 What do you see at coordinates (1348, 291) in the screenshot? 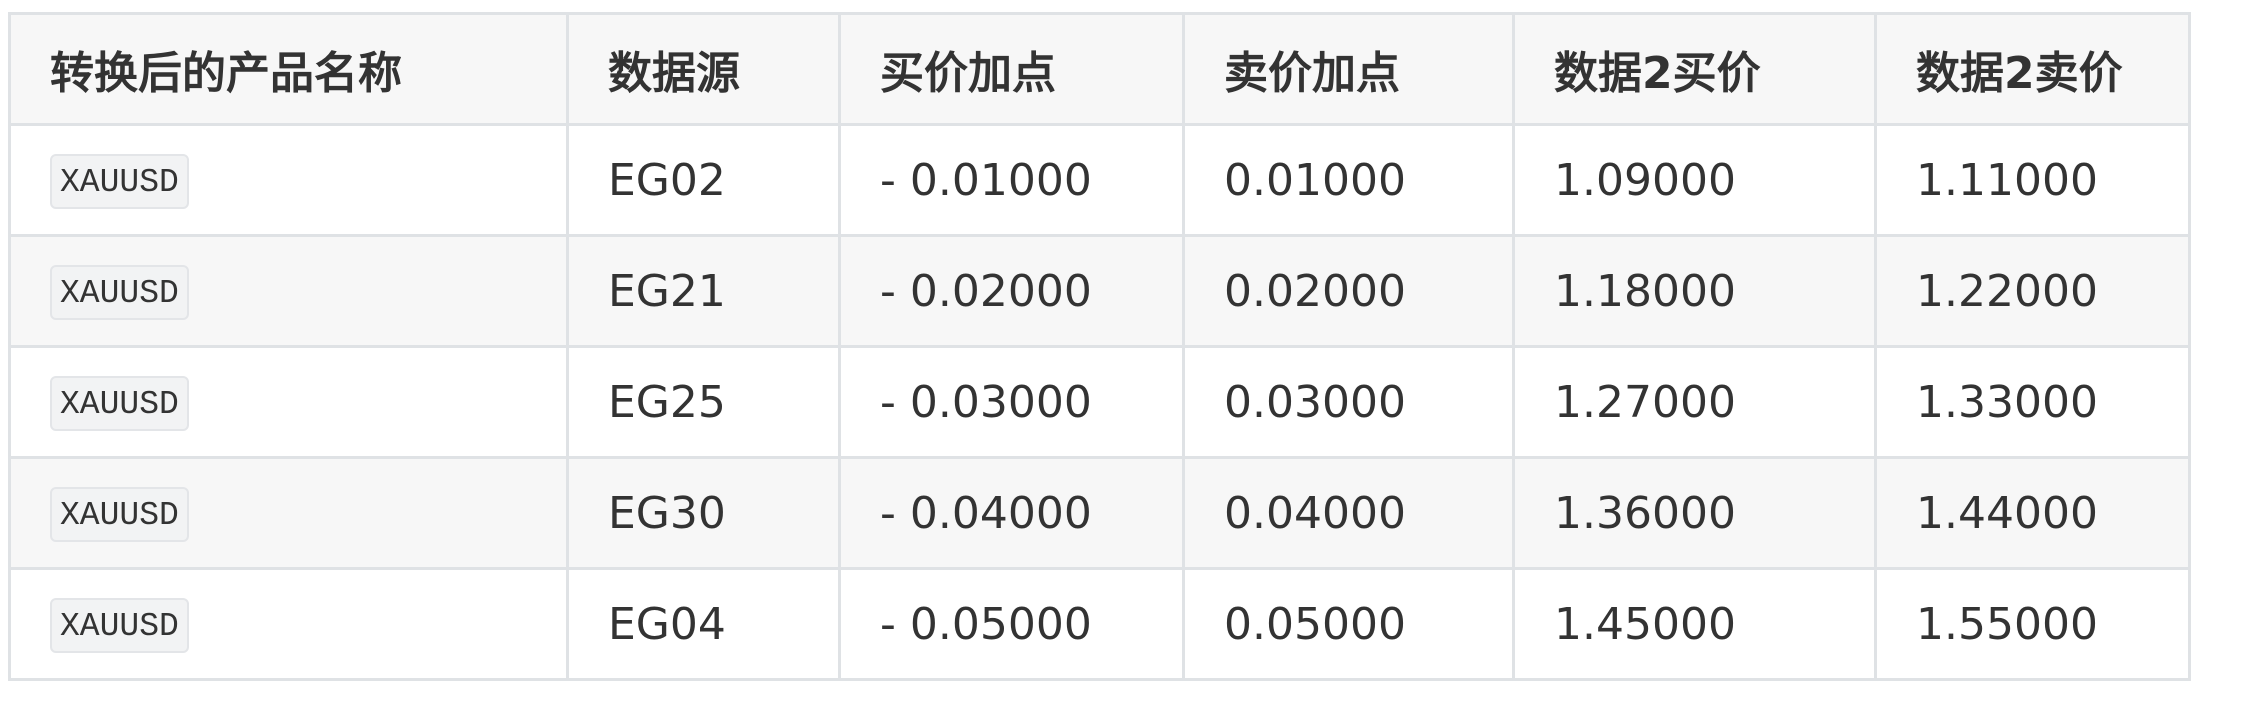
I see `cell-ask-markup: 0.02000` at bounding box center [1348, 291].